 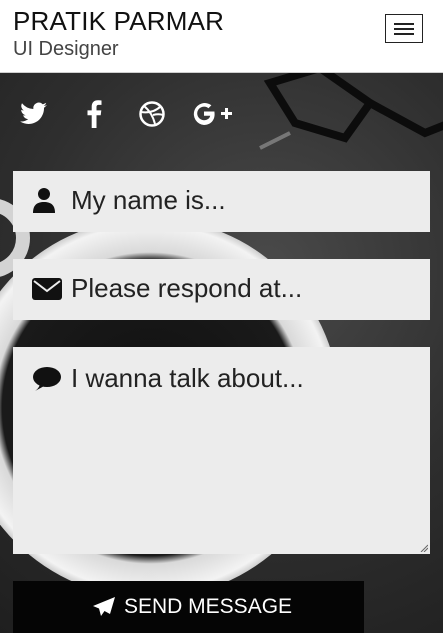 I want to click on resize-handle-icon, so click(x=424, y=548).